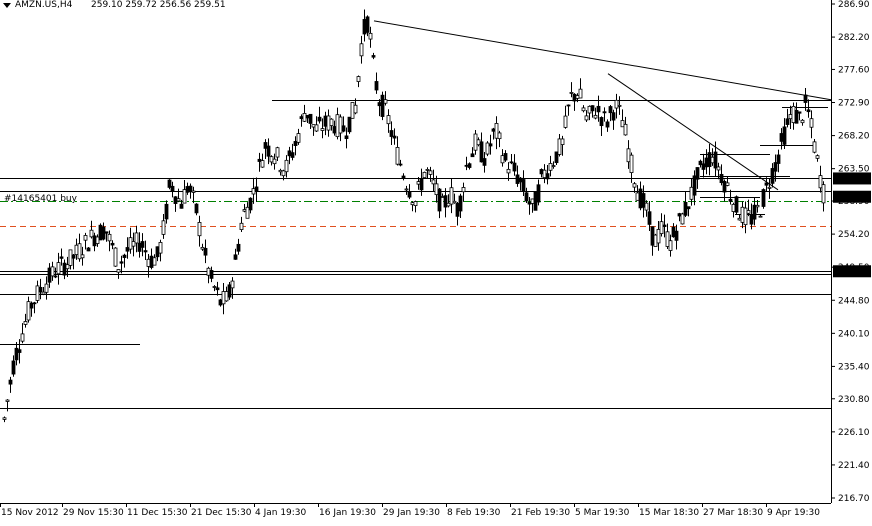 The width and height of the screenshot is (872, 526). Describe the element at coordinates (854, 137) in the screenshot. I see `price-tick-label: 268.20` at that location.